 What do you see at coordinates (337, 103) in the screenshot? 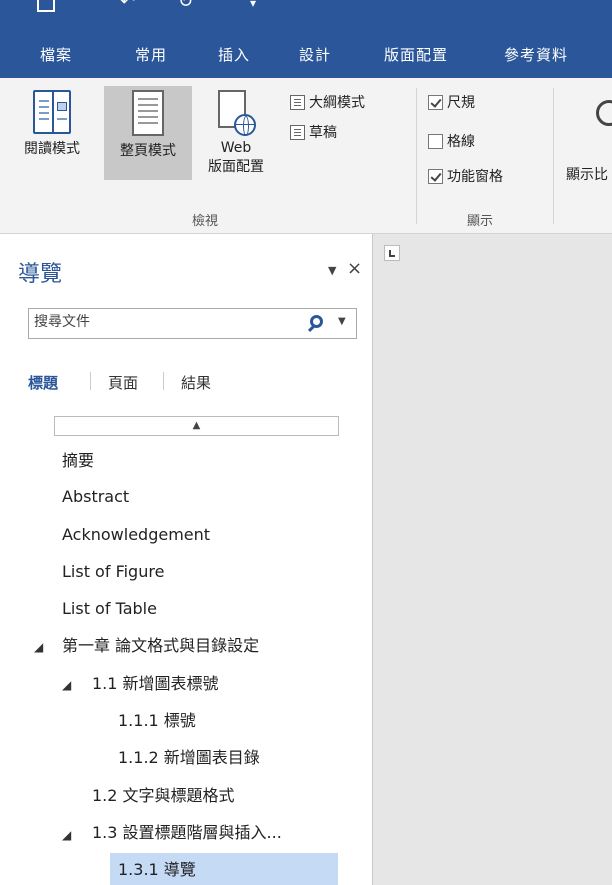
I see `outline-label: 大綱模式` at bounding box center [337, 103].